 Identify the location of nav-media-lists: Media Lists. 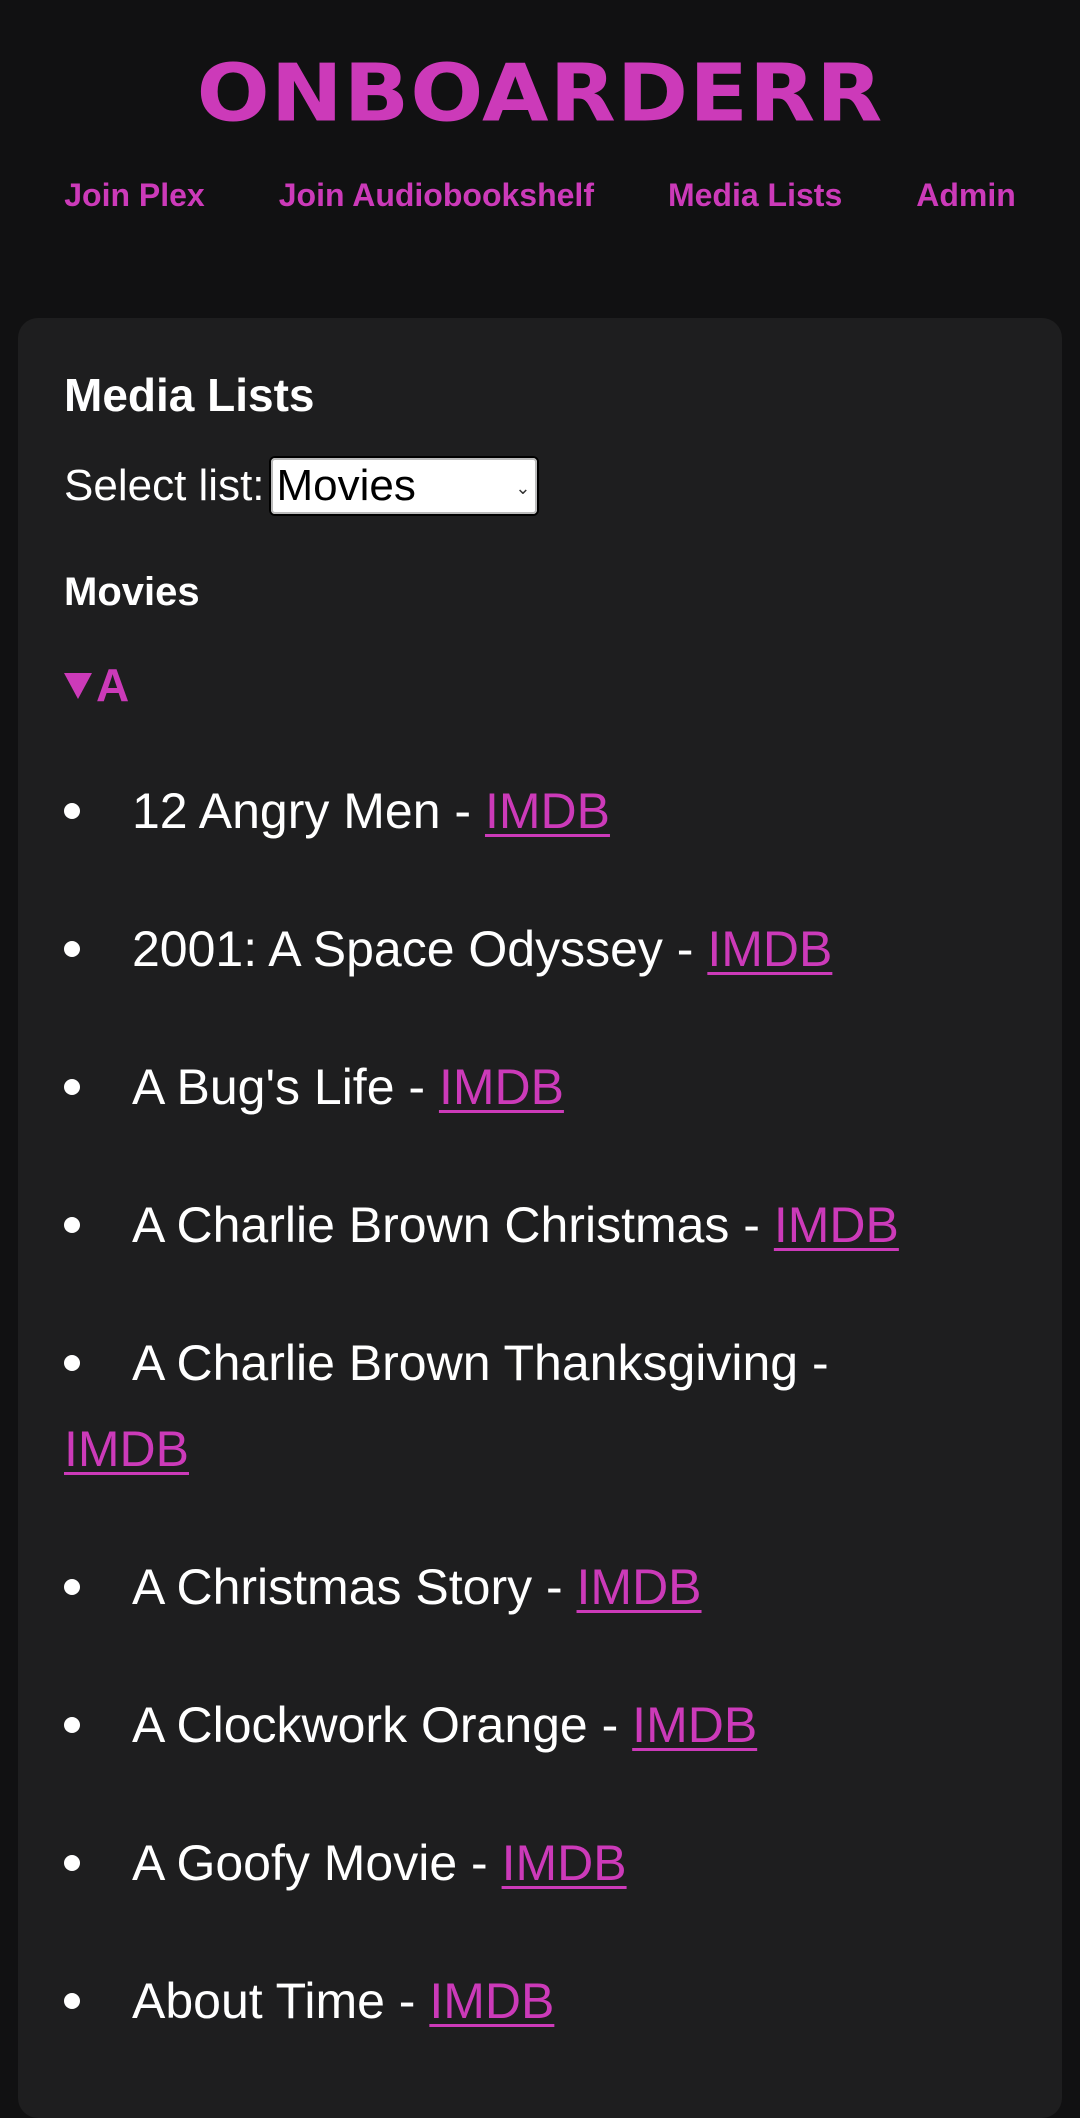
(755, 195).